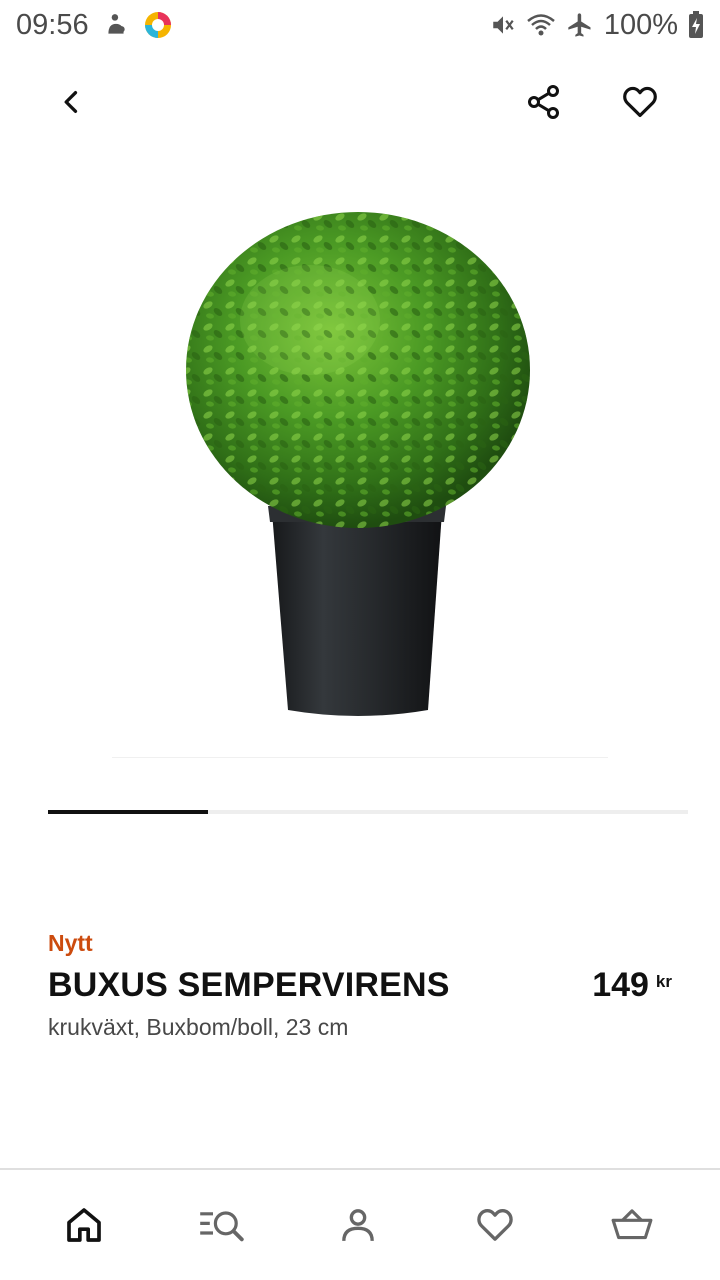 The width and height of the screenshot is (720, 1280). I want to click on price-currency: kr, so click(663, 981).